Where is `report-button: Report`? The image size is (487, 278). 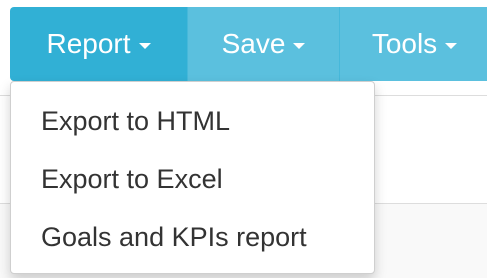
report-button: Report is located at coordinates (98, 44).